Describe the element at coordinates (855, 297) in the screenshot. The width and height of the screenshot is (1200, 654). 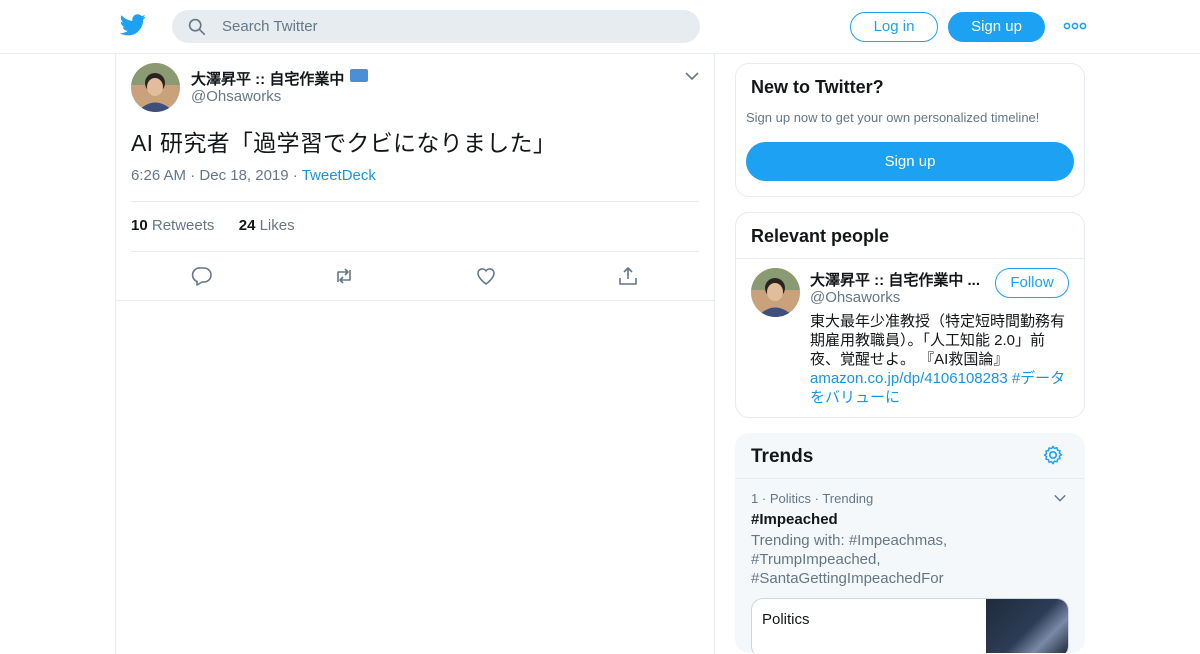
I see `person-handle: @Ohsaworks` at that location.